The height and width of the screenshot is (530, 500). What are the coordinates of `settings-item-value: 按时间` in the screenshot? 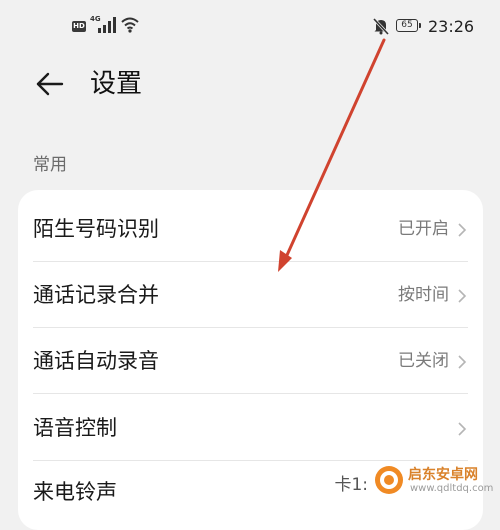 It's located at (423, 295).